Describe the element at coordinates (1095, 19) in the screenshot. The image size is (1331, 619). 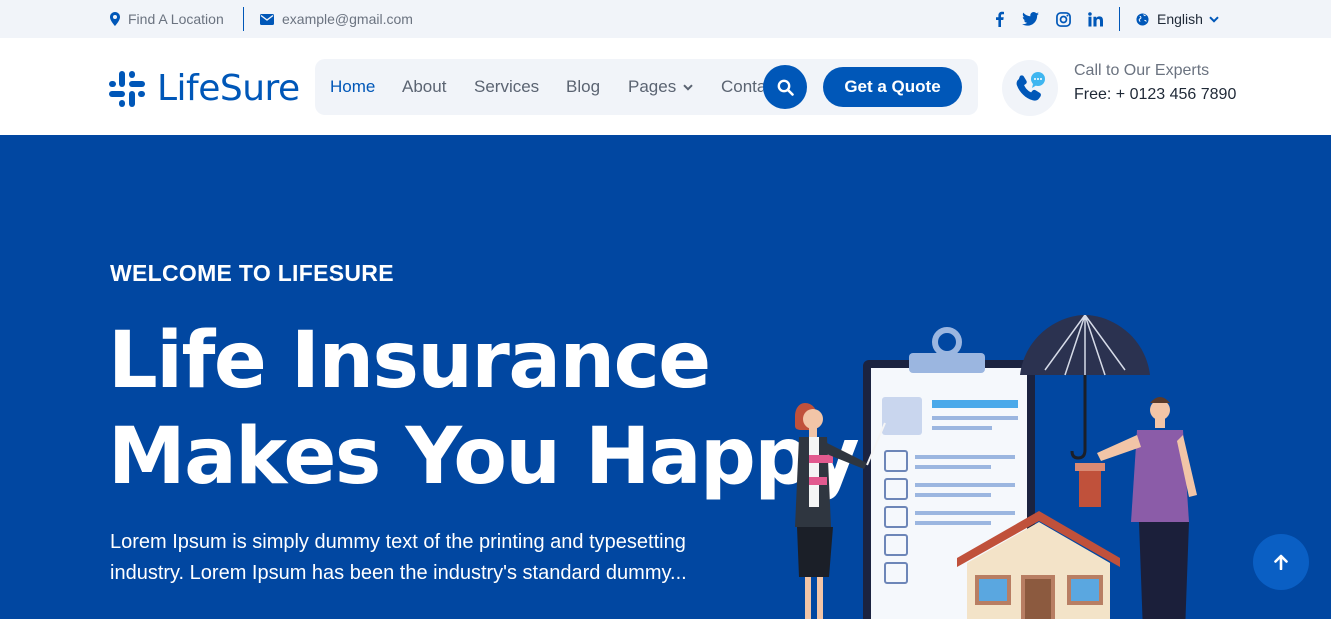
I see `linkedin-icon` at that location.